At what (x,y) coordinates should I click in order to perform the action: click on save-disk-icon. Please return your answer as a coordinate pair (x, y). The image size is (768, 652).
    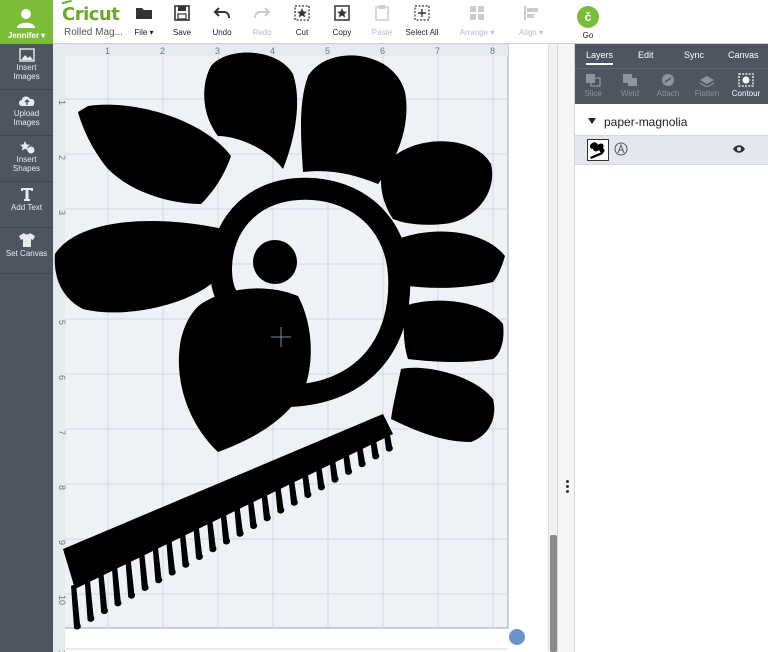
    Looking at the image, I should click on (182, 13).